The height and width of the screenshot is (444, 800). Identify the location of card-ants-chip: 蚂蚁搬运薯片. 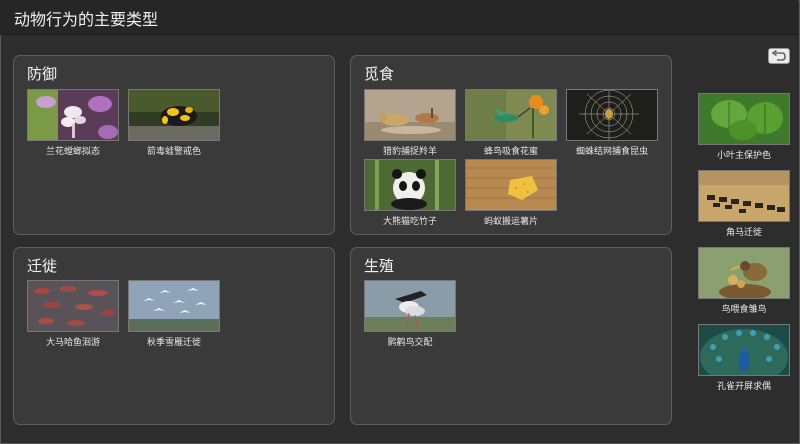
(511, 193).